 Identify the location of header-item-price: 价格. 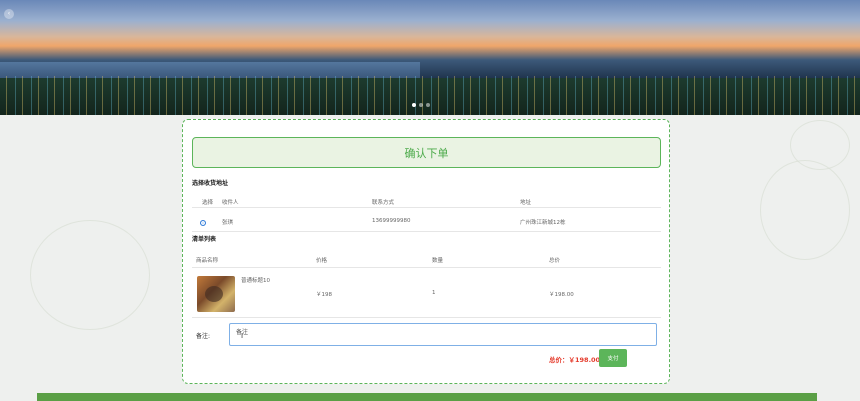
(322, 261).